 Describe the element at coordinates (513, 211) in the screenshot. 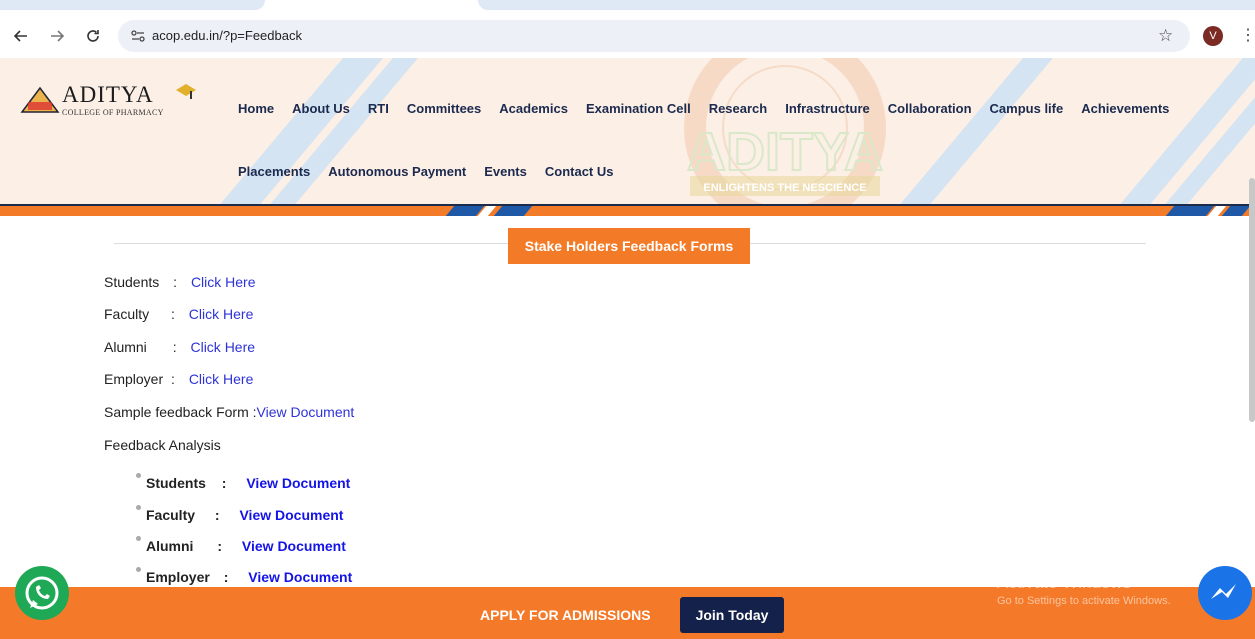

I see `decor-stripe` at that location.